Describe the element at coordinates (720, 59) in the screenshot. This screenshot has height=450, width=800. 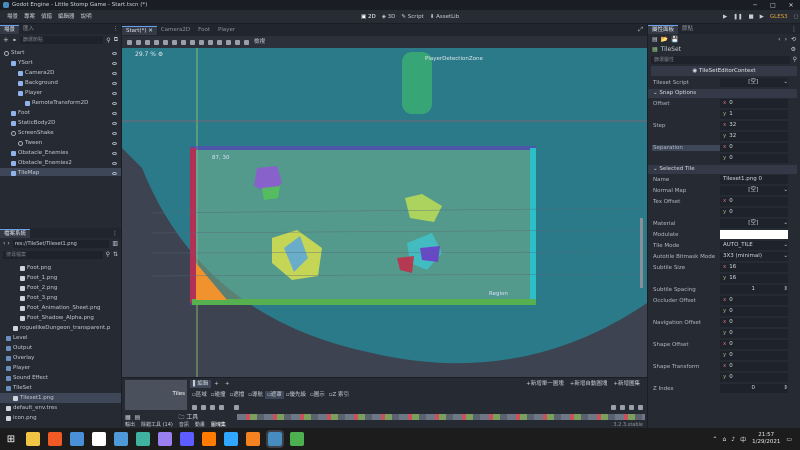
I see `property-filter-input: 篩選屬性` at that location.